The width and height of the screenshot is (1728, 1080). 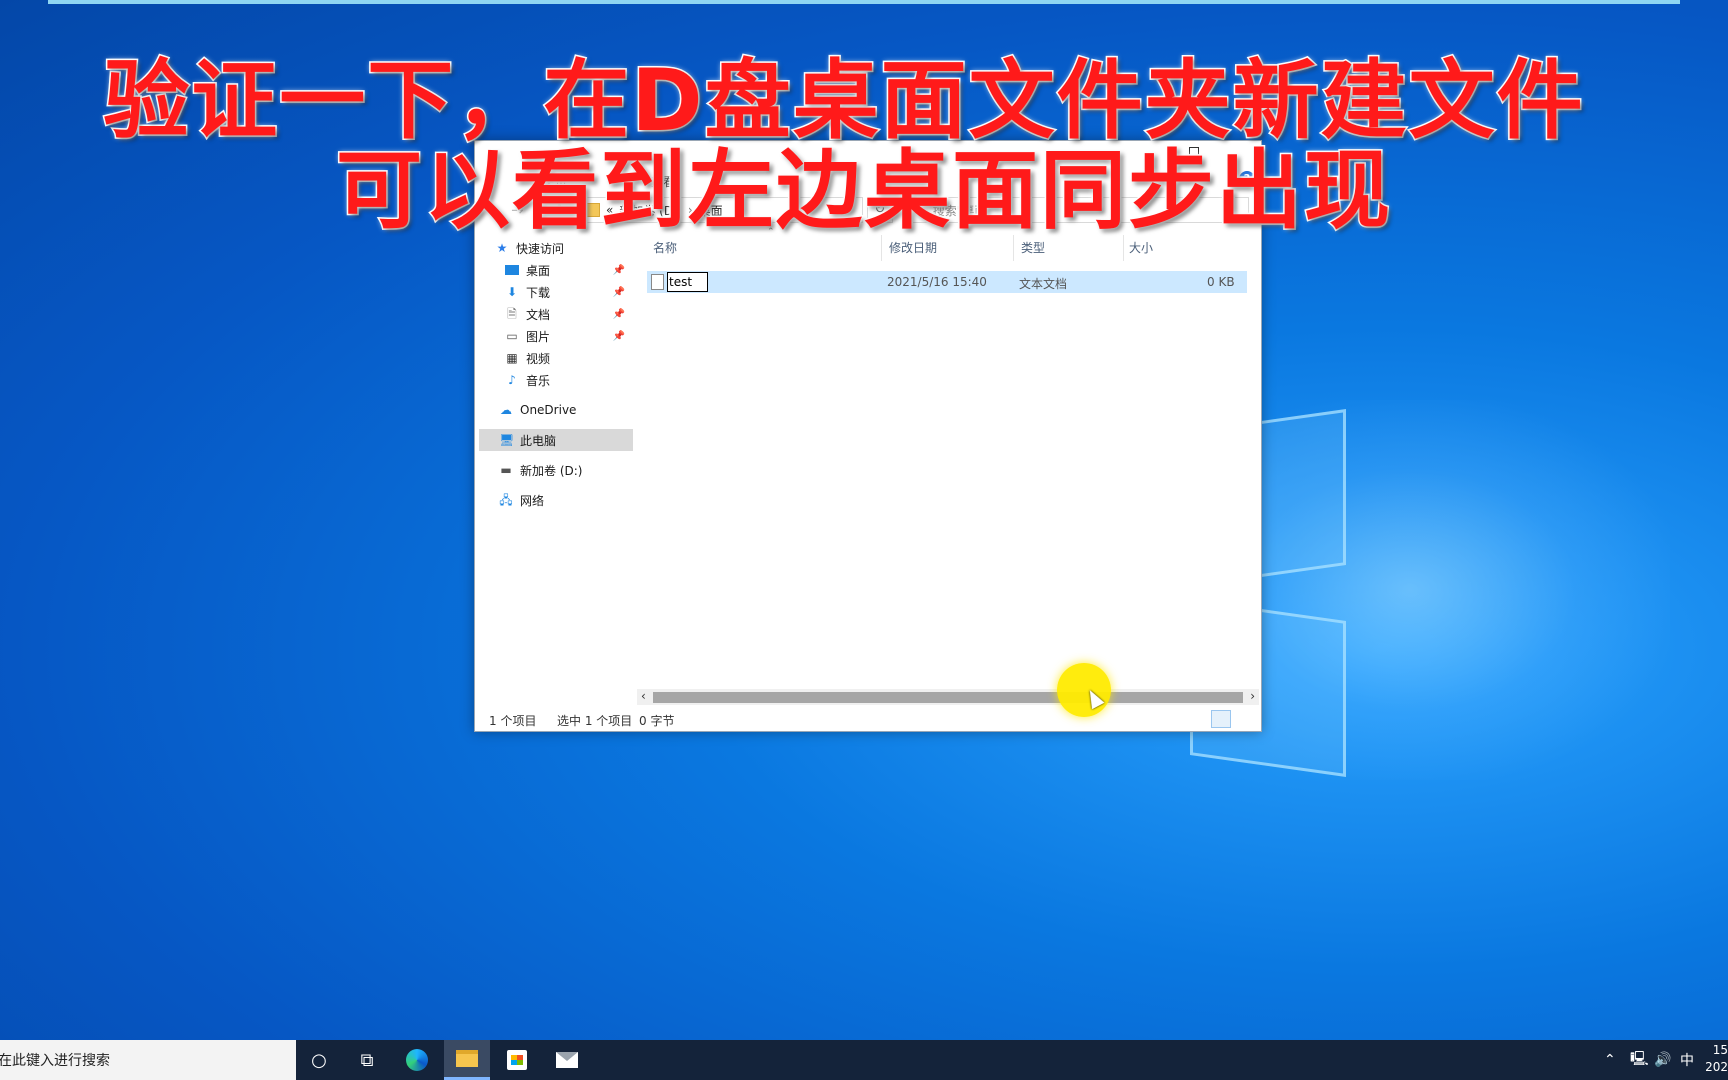 I want to click on table-row: test 2021/5/16 15:40 文本文档 0 KB, so click(x=947, y=282).